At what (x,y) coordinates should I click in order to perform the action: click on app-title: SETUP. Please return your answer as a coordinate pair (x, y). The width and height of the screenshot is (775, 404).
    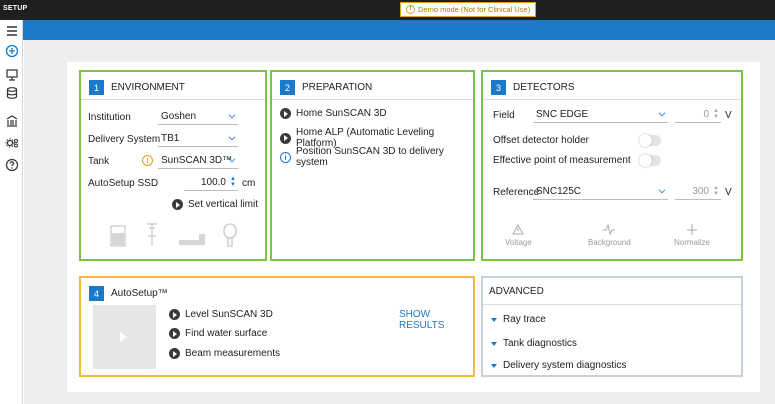
    Looking at the image, I should click on (15, 8).